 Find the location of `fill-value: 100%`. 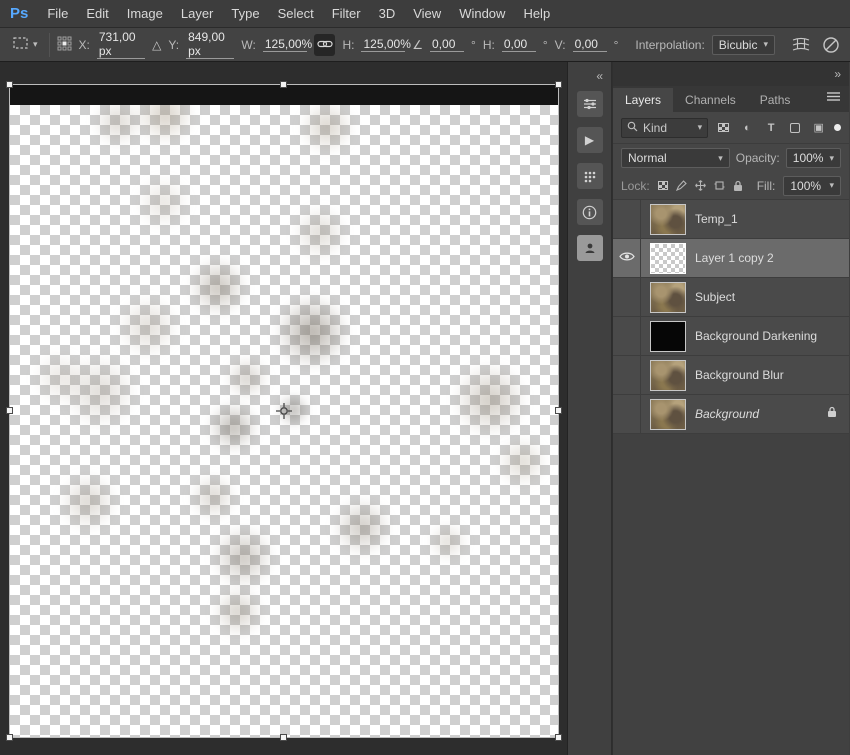

fill-value: 100% is located at coordinates (806, 185).